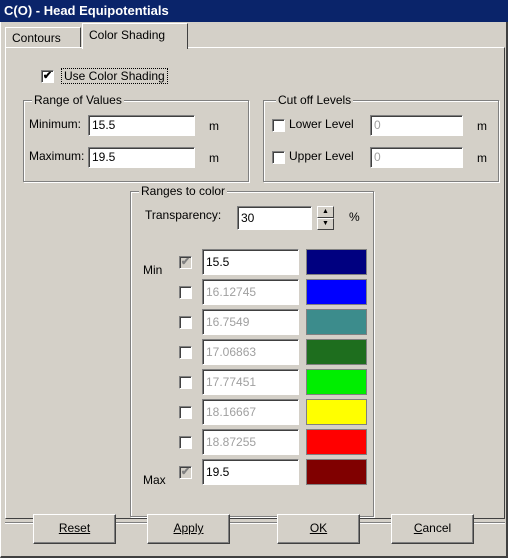 The height and width of the screenshot is (558, 508). What do you see at coordinates (250, 472) in the screenshot?
I see `range-row-value: 19.5` at bounding box center [250, 472].